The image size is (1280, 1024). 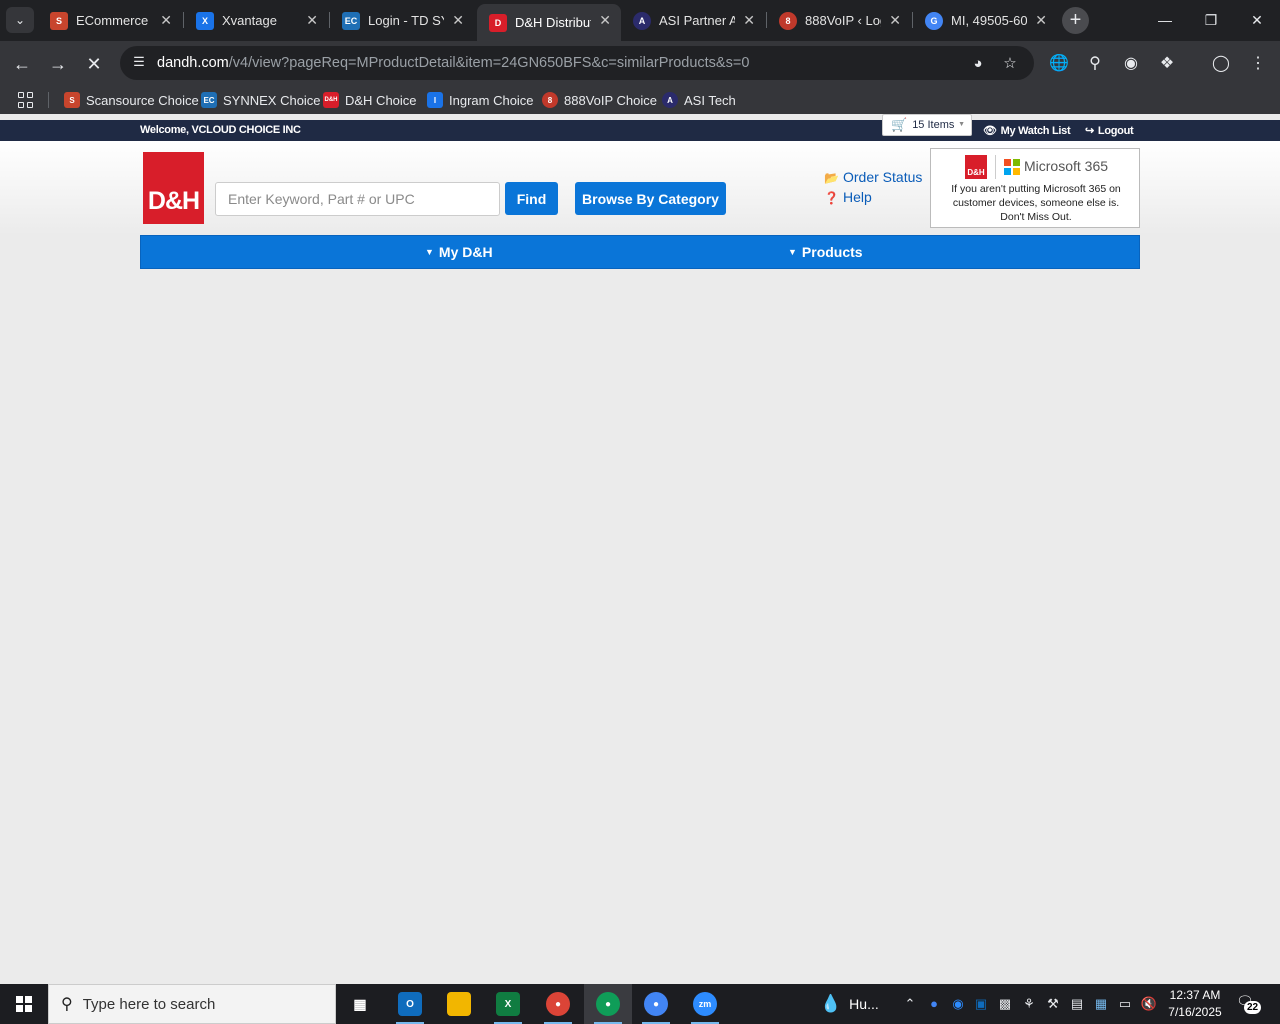 I want to click on minimize-icon: —, so click(x=1165, y=20).